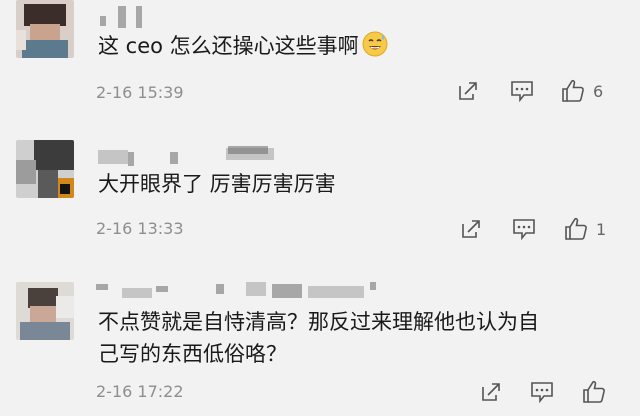 The height and width of the screenshot is (416, 640). Describe the element at coordinates (318, 322) in the screenshot. I see `comment-text-line: 不点赞就是自恃清高？那反过来理解他也认为自` at that location.